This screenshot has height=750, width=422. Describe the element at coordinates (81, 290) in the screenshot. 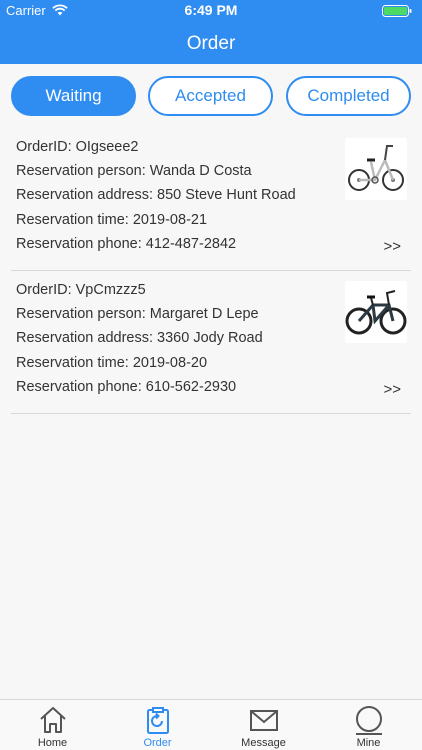

I see `order-id: OrderID: VpCmzzz5` at that location.